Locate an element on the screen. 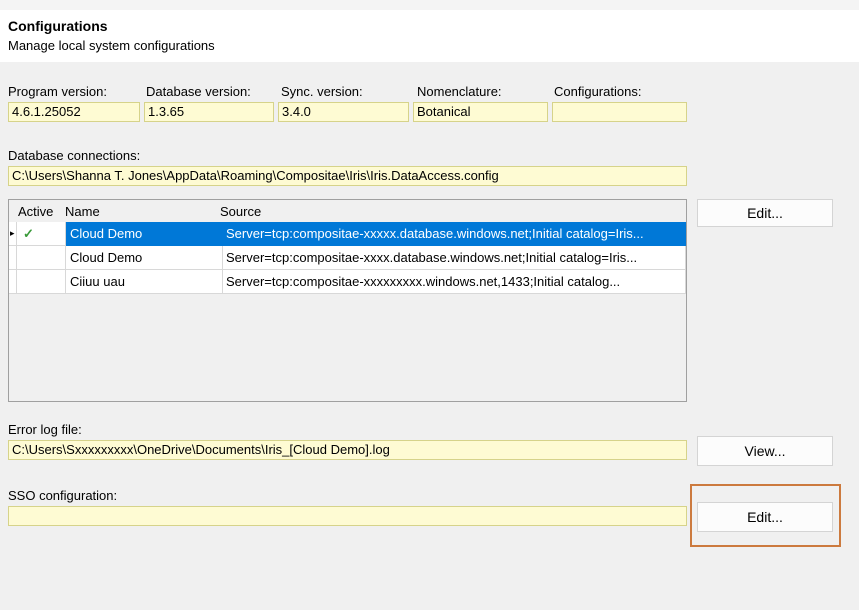  top-strip is located at coordinates (429, 5).